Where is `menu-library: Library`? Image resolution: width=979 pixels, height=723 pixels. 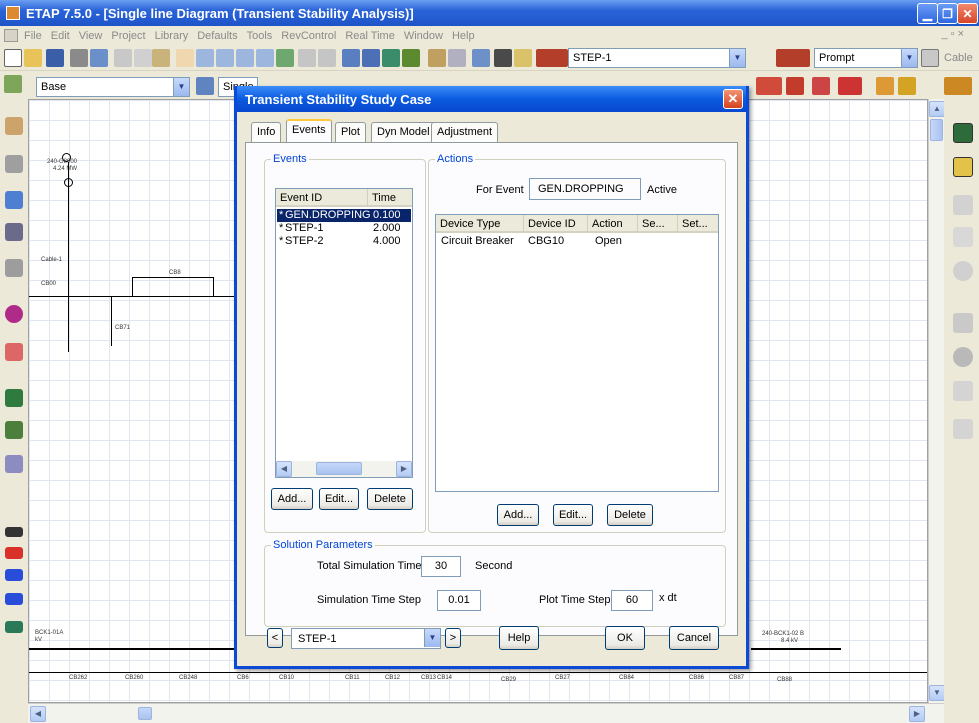 menu-library: Library is located at coordinates (172, 36).